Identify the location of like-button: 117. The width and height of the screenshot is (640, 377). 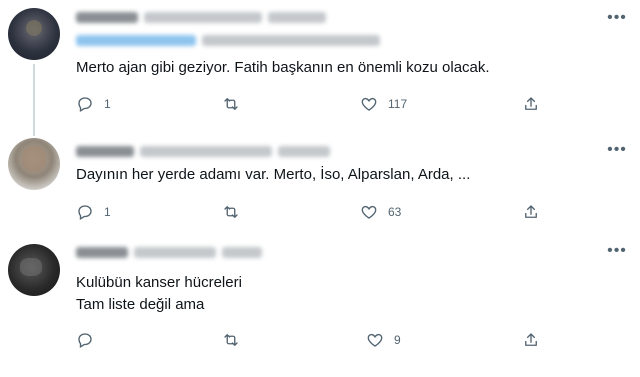
(383, 104).